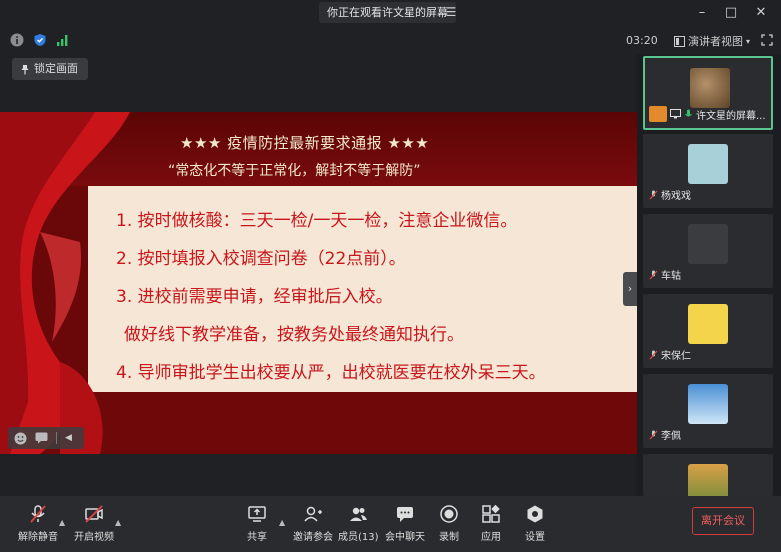 This screenshot has height=552, width=781. Describe the element at coordinates (405, 523) in the screenshot. I see `chat-button: 会中聊天` at that location.